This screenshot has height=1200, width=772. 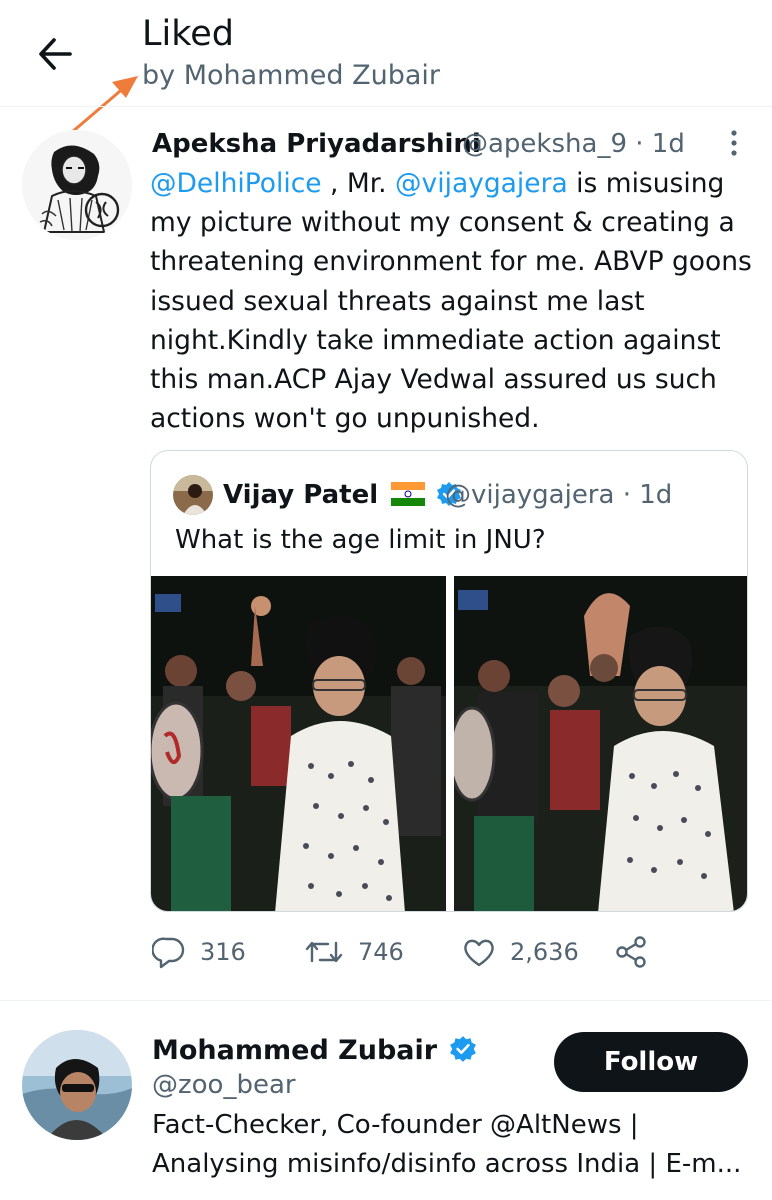 What do you see at coordinates (462, 1049) in the screenshot?
I see `verified-badge-icon` at bounding box center [462, 1049].